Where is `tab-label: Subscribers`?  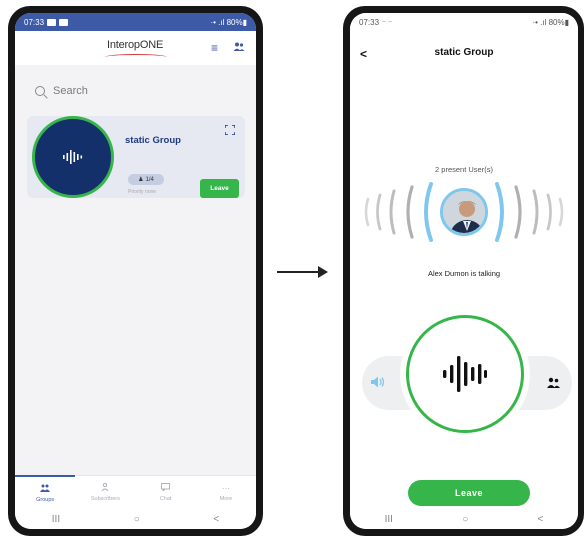 tab-label: Subscribers is located at coordinates (105, 499).